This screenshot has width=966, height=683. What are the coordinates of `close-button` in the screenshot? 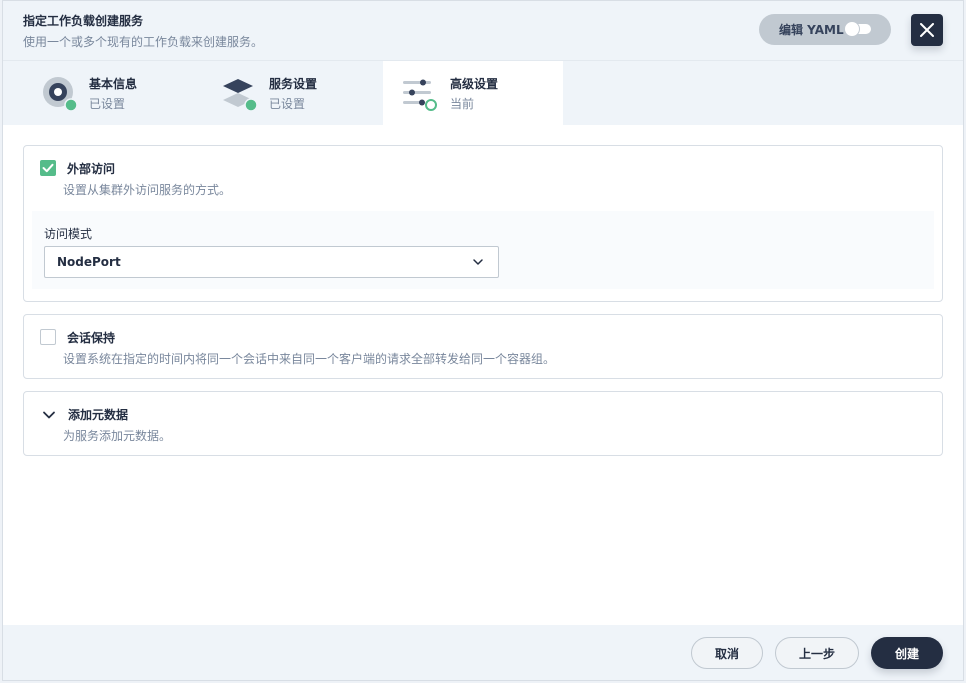 It's located at (927, 30).